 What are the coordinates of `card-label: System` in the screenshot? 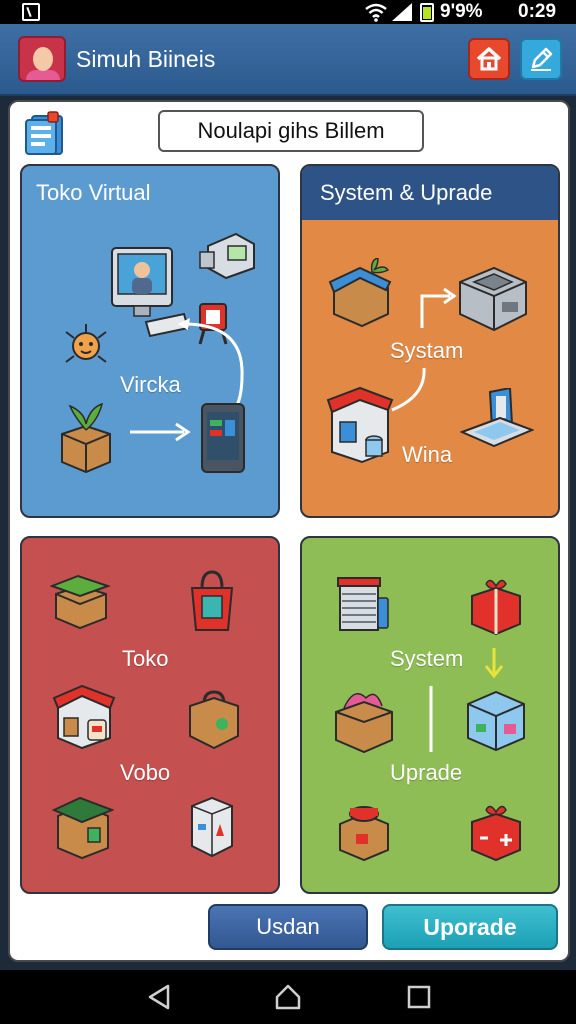 It's located at (427, 658).